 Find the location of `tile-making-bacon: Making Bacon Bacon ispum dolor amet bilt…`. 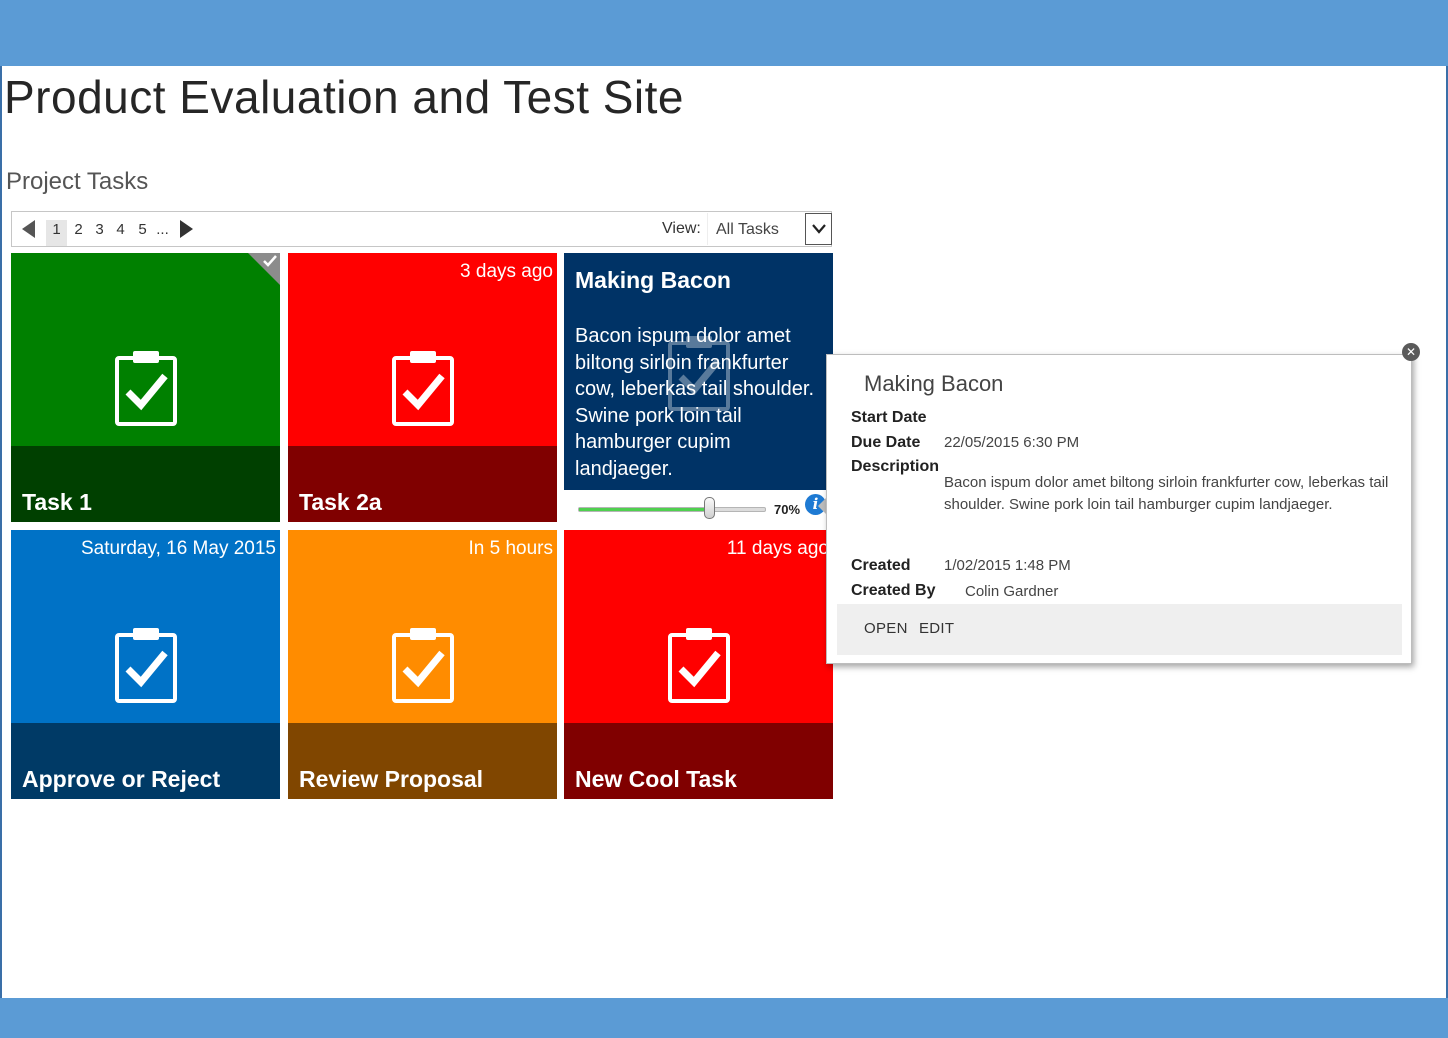

tile-making-bacon: Making Bacon Bacon ispum dolor amet bilt… is located at coordinates (698, 387).